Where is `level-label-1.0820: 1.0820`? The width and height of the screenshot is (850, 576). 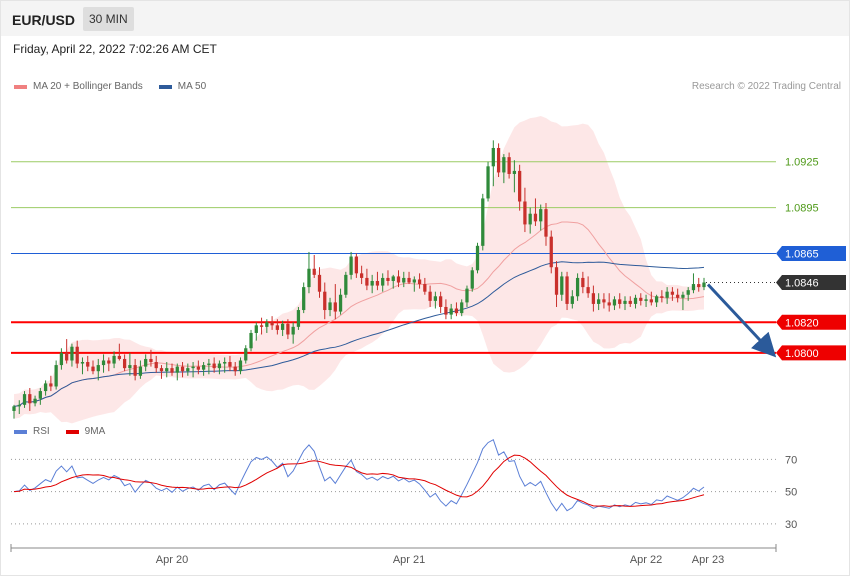
level-label-1.0820: 1.0820 is located at coordinates (802, 323).